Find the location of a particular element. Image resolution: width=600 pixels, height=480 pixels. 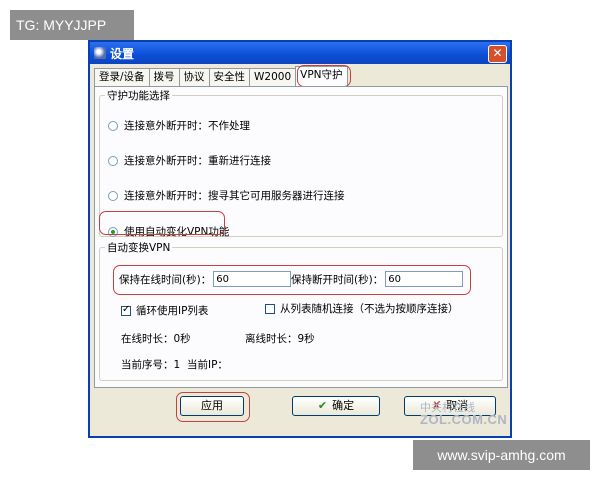

radio-label: 连接意外断开时：不作处理 is located at coordinates (187, 126).